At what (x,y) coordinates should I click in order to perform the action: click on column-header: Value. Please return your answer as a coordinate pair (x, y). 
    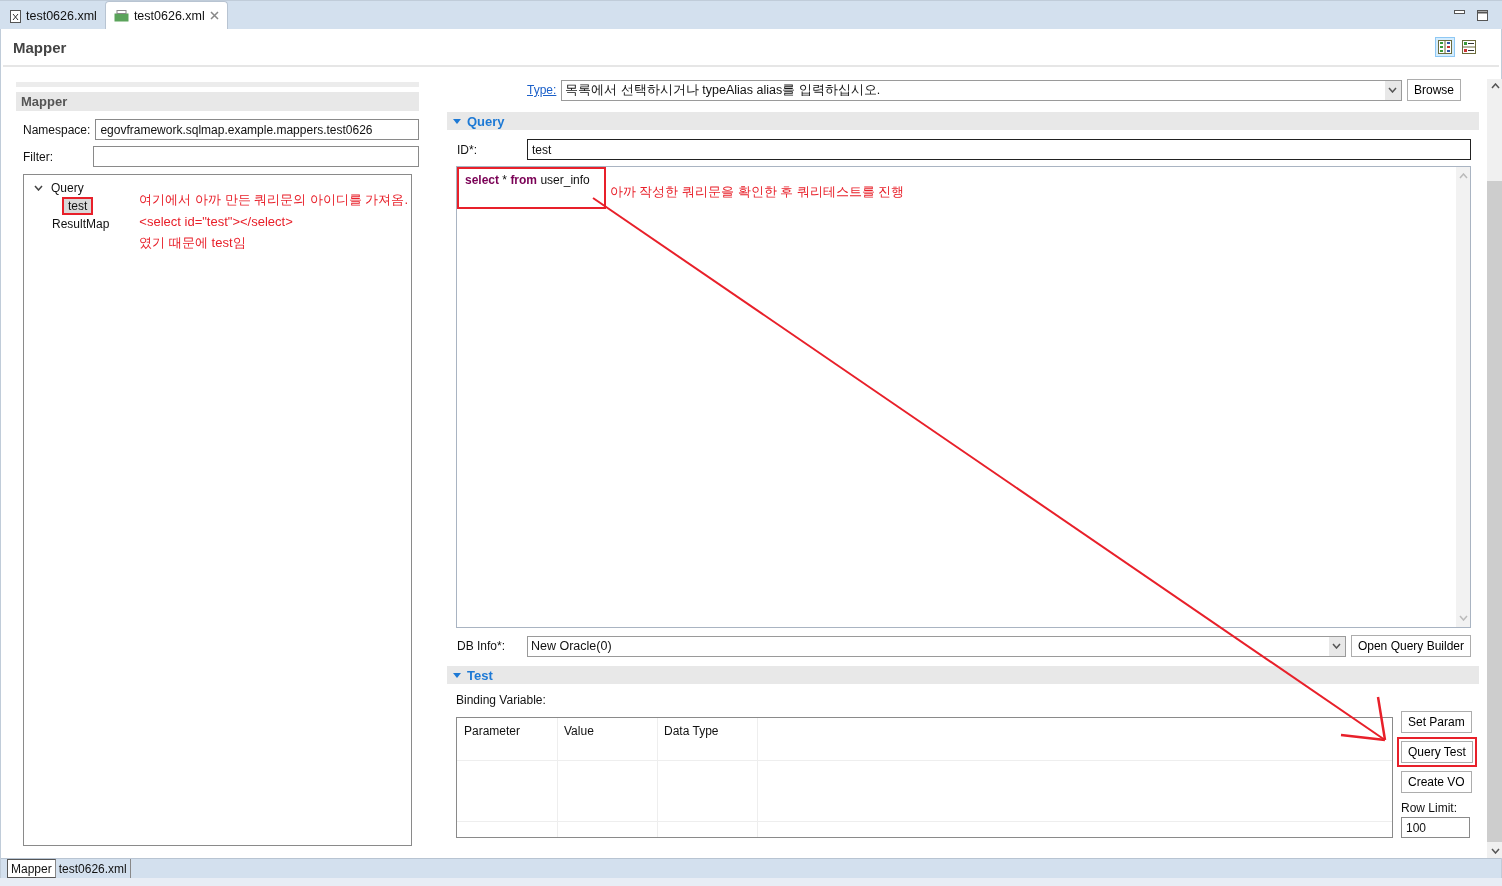
    Looking at the image, I should click on (607, 731).